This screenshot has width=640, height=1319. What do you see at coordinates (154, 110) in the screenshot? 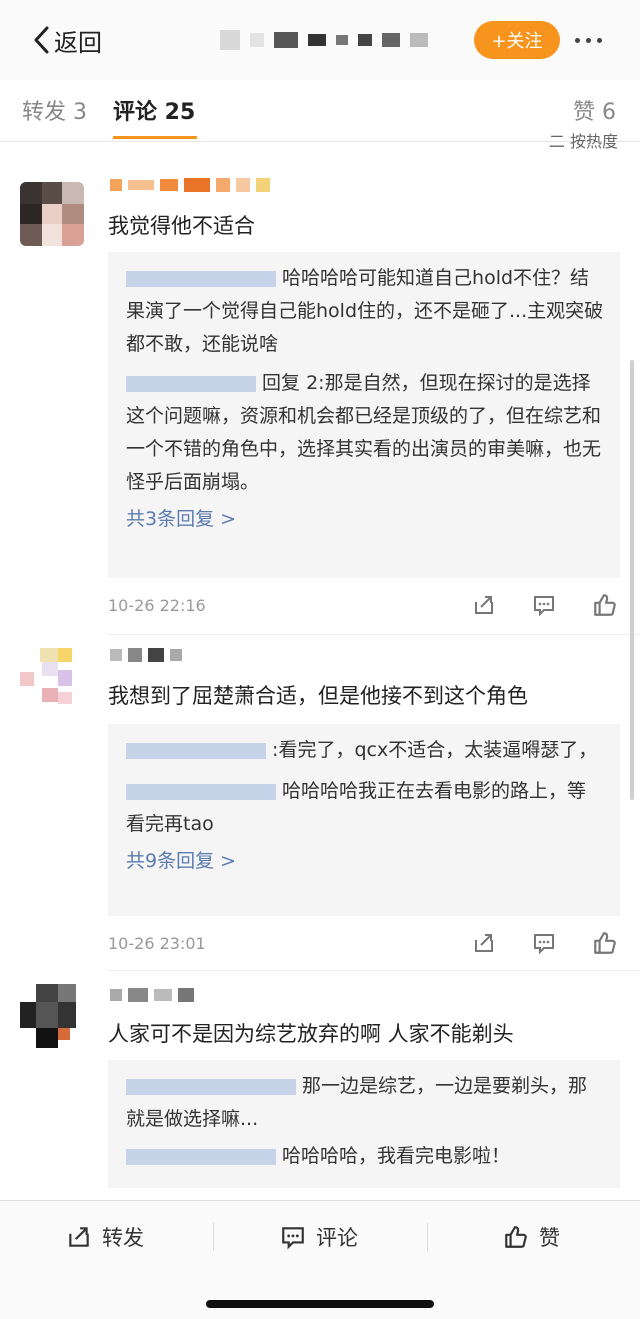
I see `tab-comment: 评论 25` at bounding box center [154, 110].